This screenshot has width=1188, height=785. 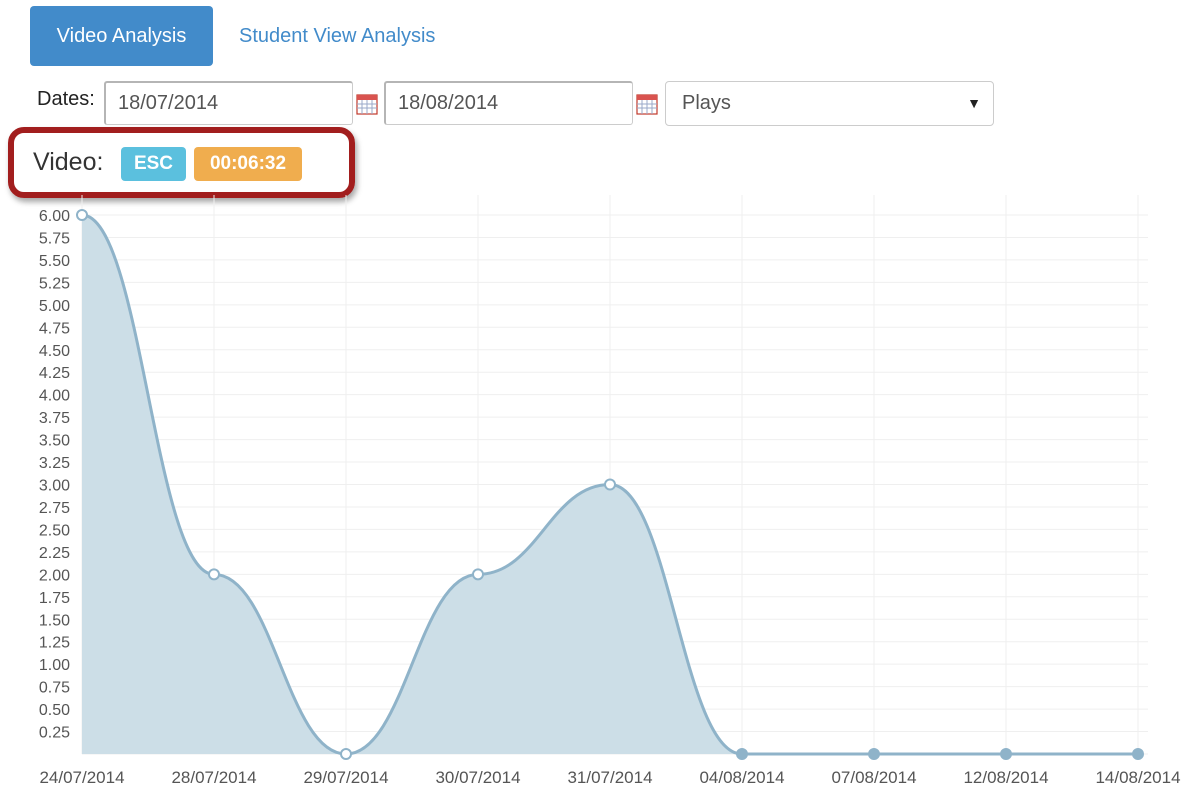 What do you see at coordinates (54, 508) in the screenshot?
I see `y-tick-label: 2.75` at bounding box center [54, 508].